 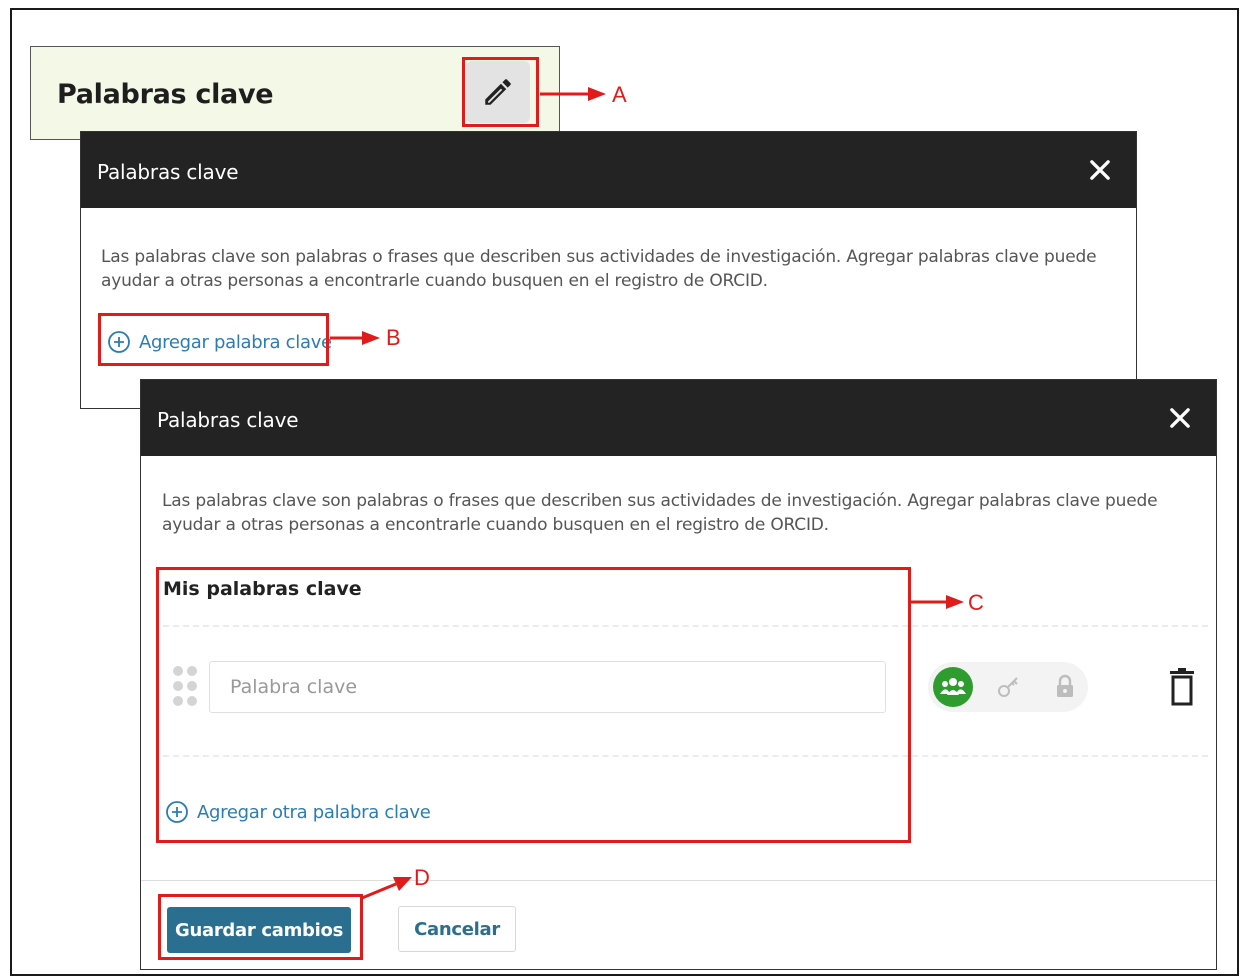 What do you see at coordinates (547, 687) in the screenshot?
I see `keyword-input` at bounding box center [547, 687].